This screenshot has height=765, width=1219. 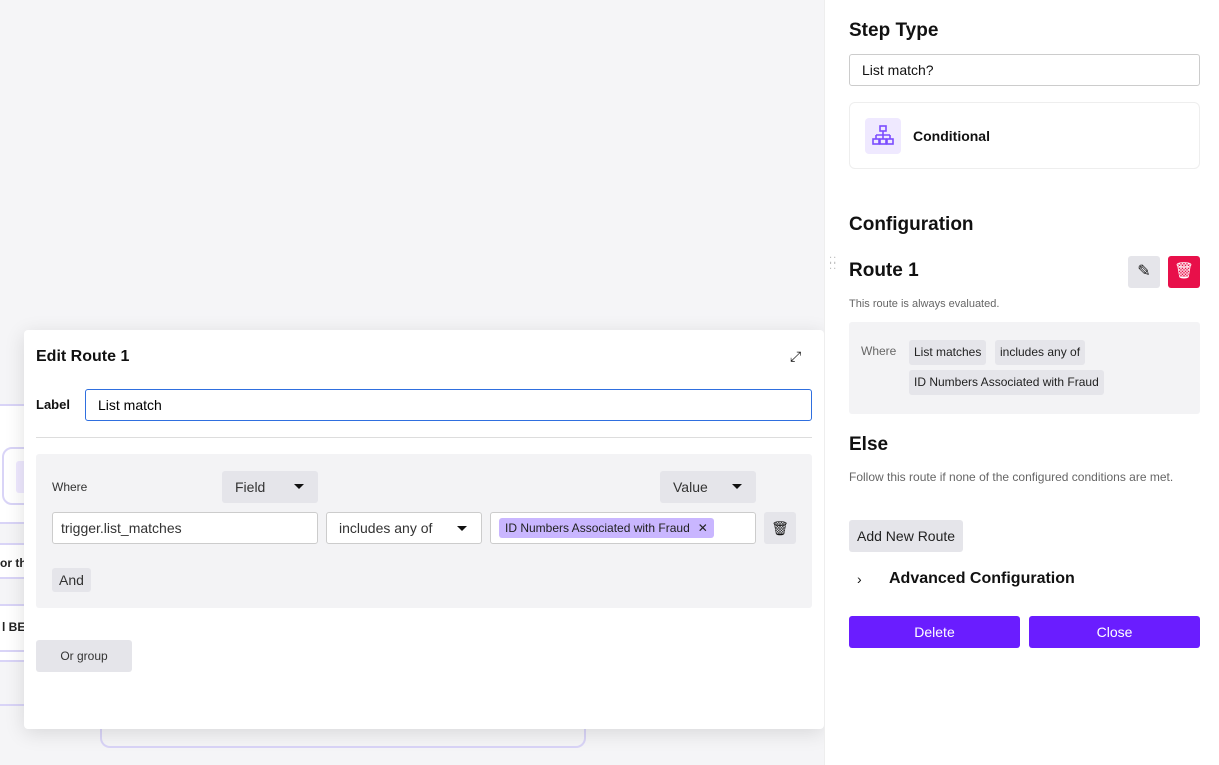 I want to click on field-dropdown-label: Field, so click(x=250, y=487).